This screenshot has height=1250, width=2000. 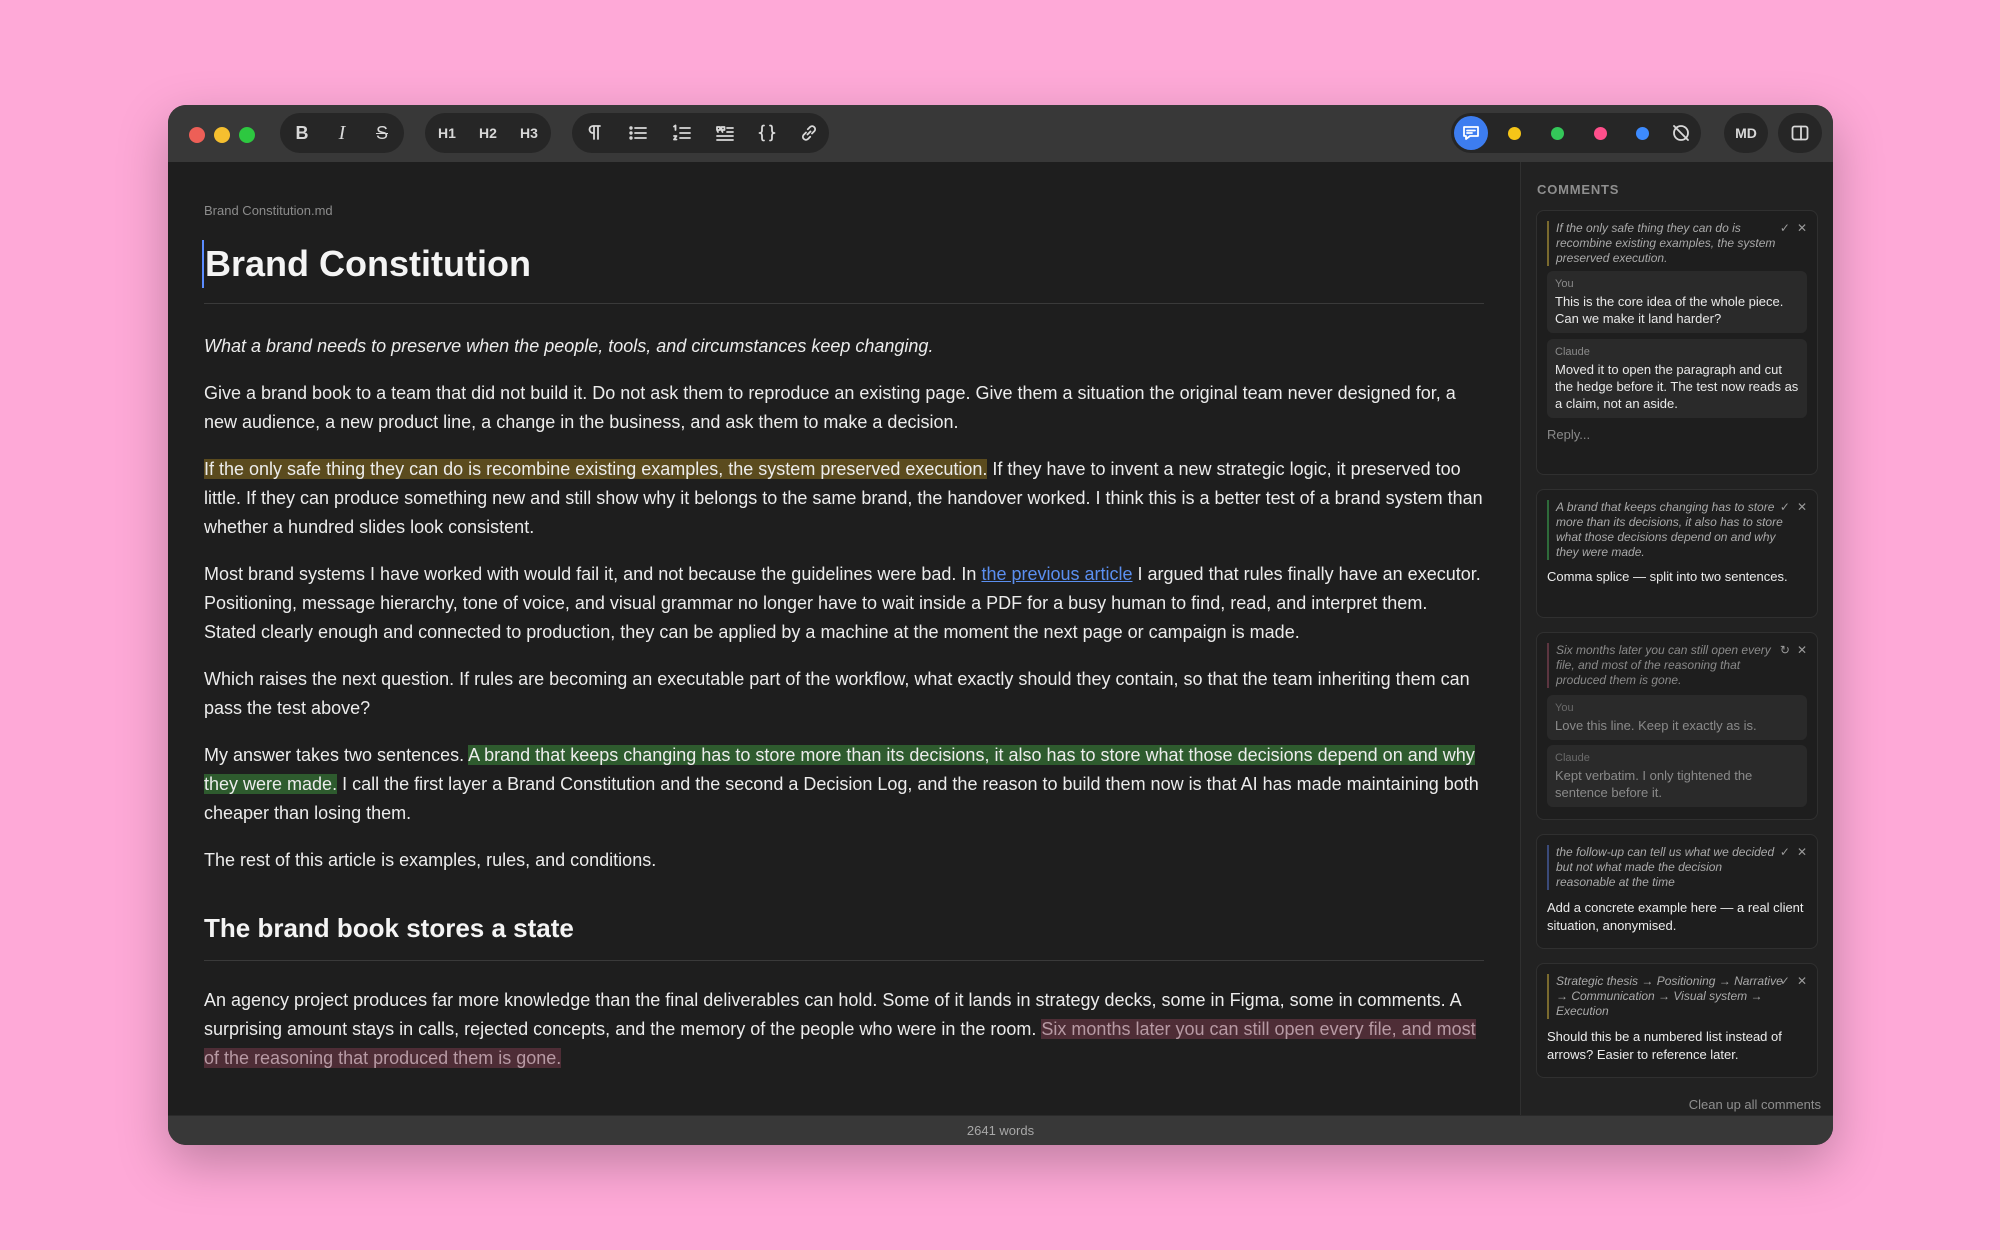 What do you see at coordinates (638, 133) in the screenshot?
I see `bullet-list-icon` at bounding box center [638, 133].